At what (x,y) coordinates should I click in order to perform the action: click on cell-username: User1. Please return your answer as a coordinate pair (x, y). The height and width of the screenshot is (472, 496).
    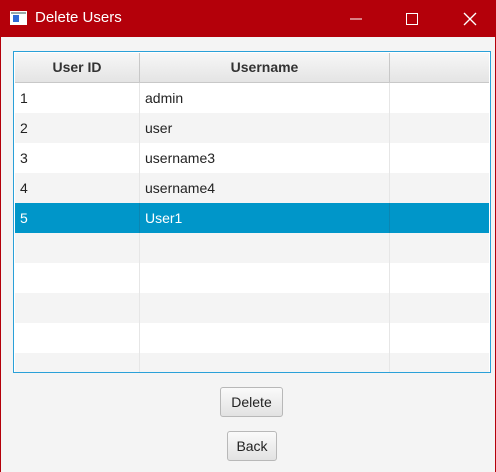
    Looking at the image, I should click on (265, 218).